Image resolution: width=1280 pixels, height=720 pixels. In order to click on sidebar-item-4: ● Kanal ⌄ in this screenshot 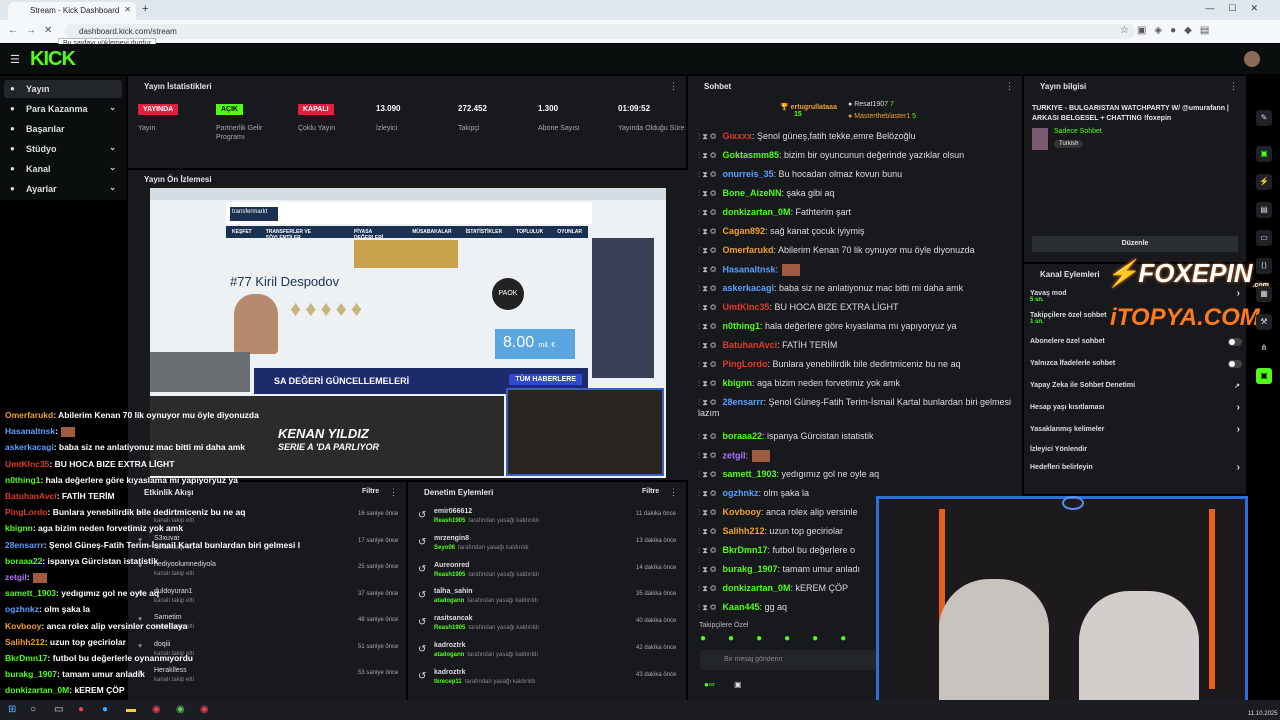, I will do `click(63, 169)`.